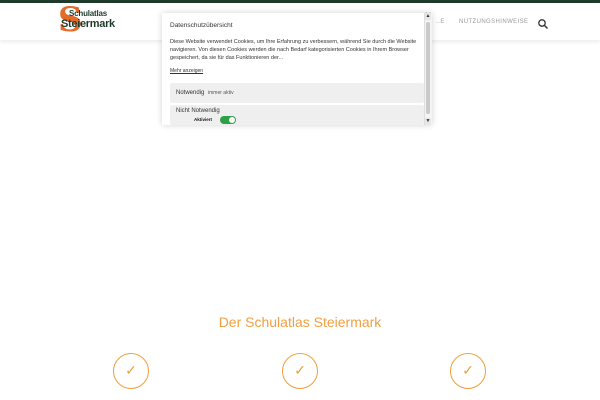 The height and width of the screenshot is (400, 600). I want to click on site-logo: S Schulatlas Steiermark, so click(86, 22).